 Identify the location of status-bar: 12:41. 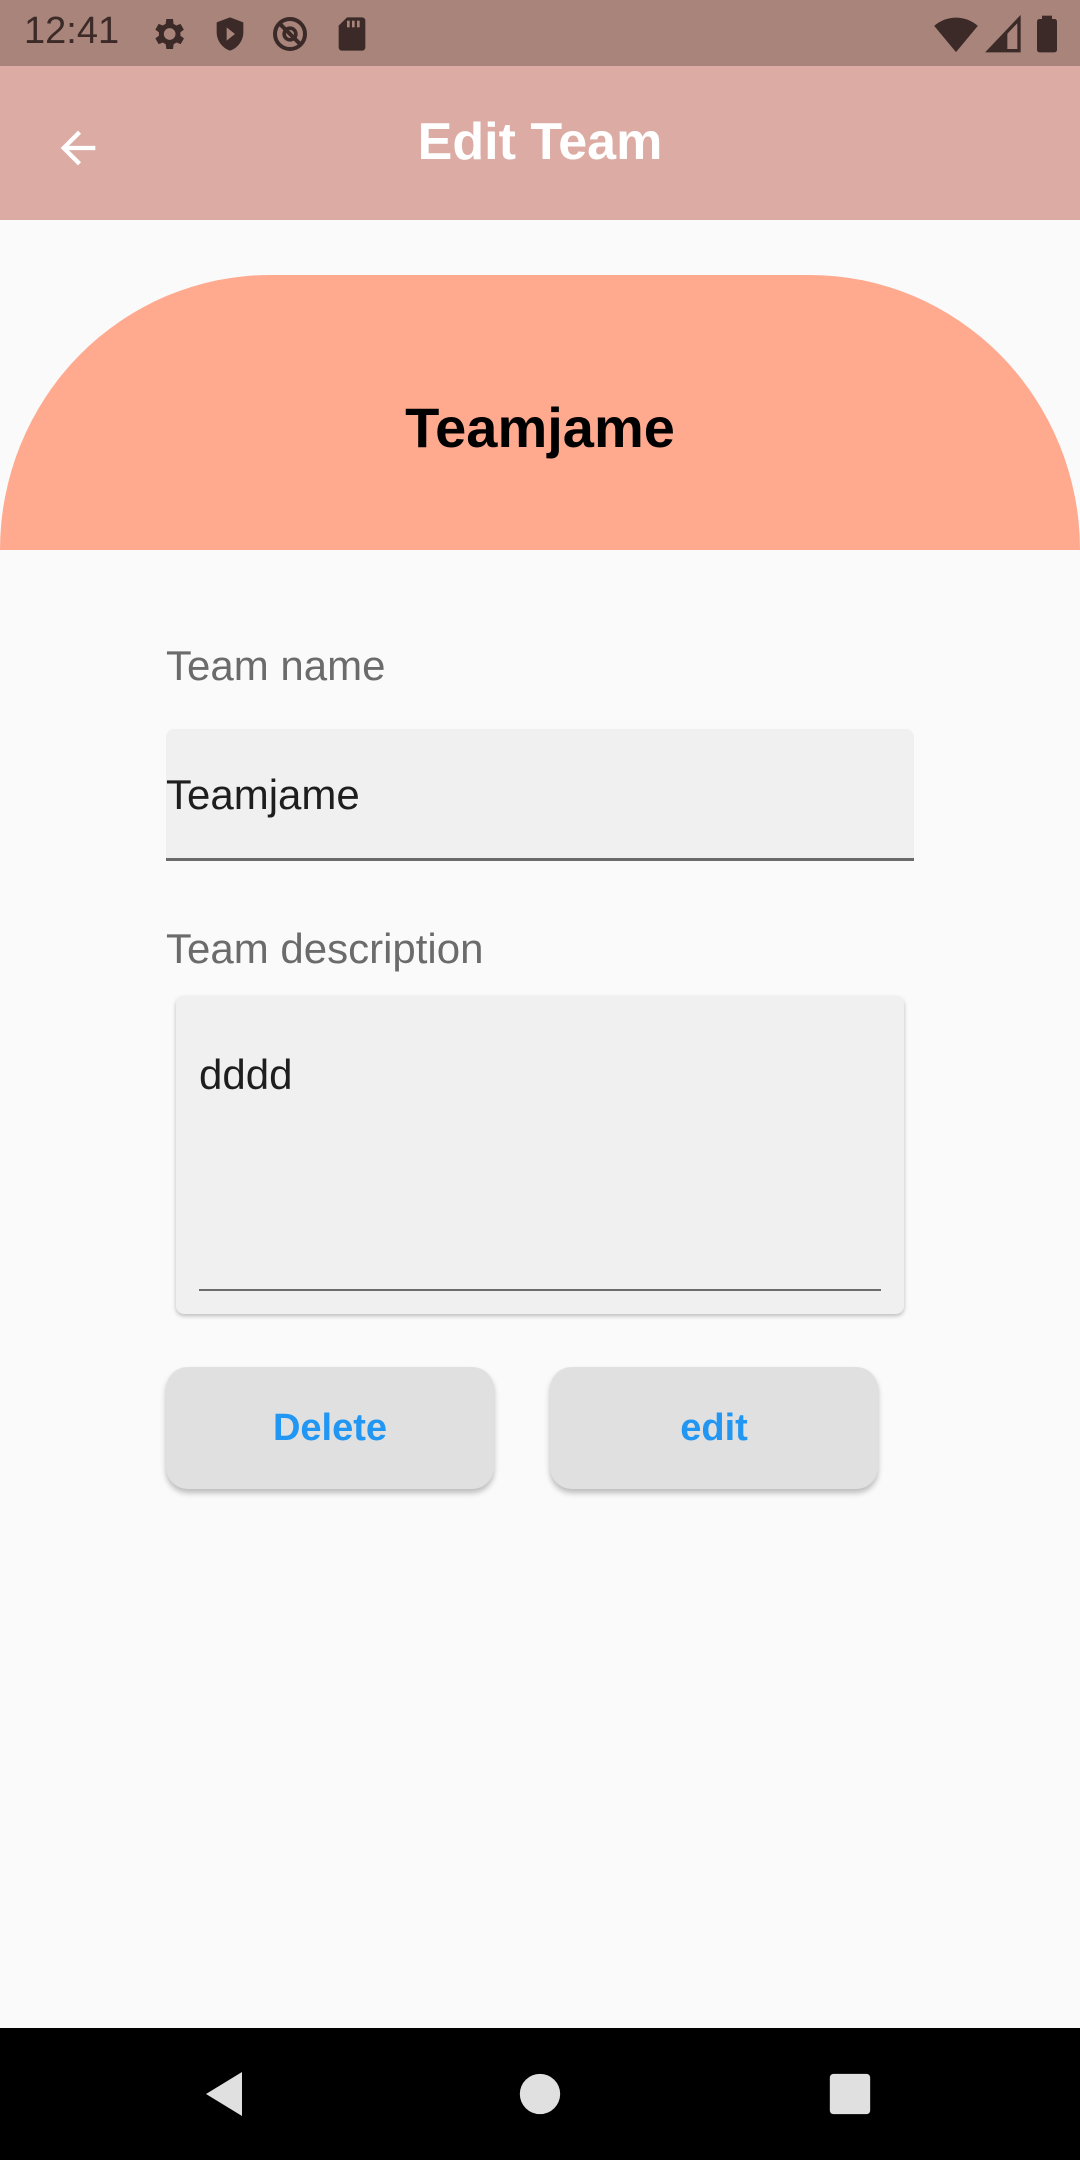
(540, 33).